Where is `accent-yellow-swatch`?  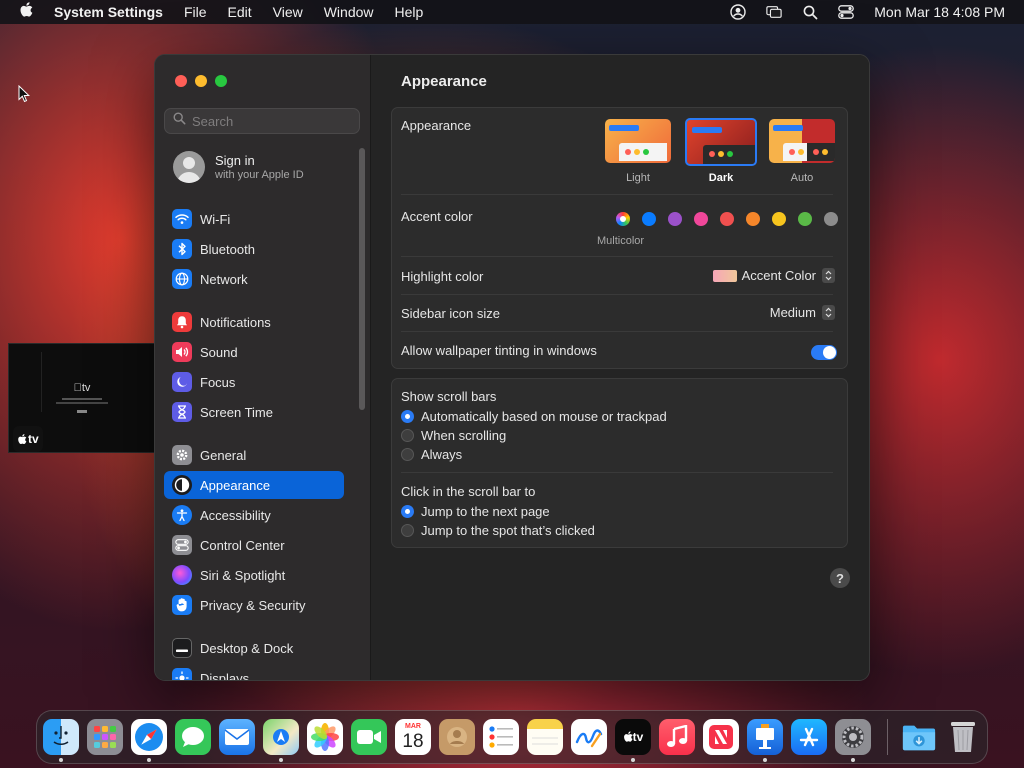 accent-yellow-swatch is located at coordinates (779, 219).